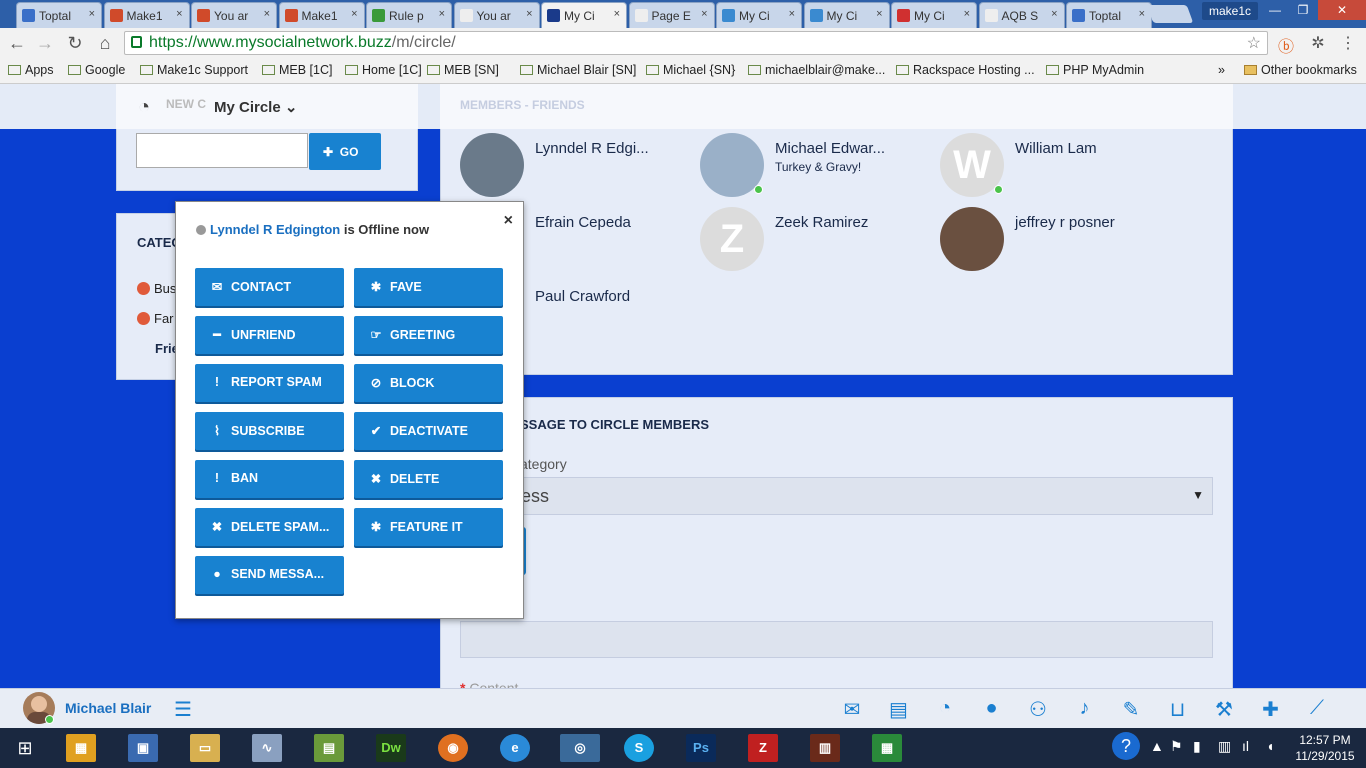 Image resolution: width=1366 pixels, height=768 pixels. Describe the element at coordinates (463, 70) in the screenshot. I see `bookmark-item: MEB [SN]` at that location.